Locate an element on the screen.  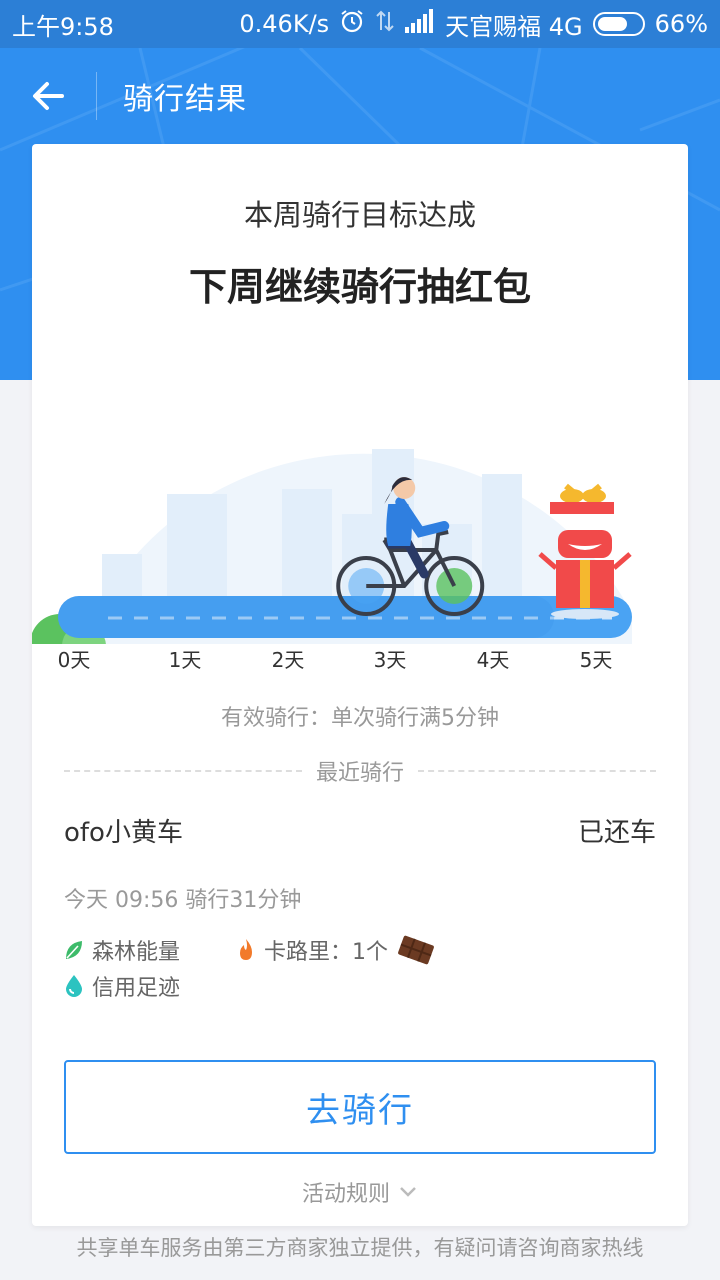
go-ride-button: 去骑行 is located at coordinates (360, 1107).